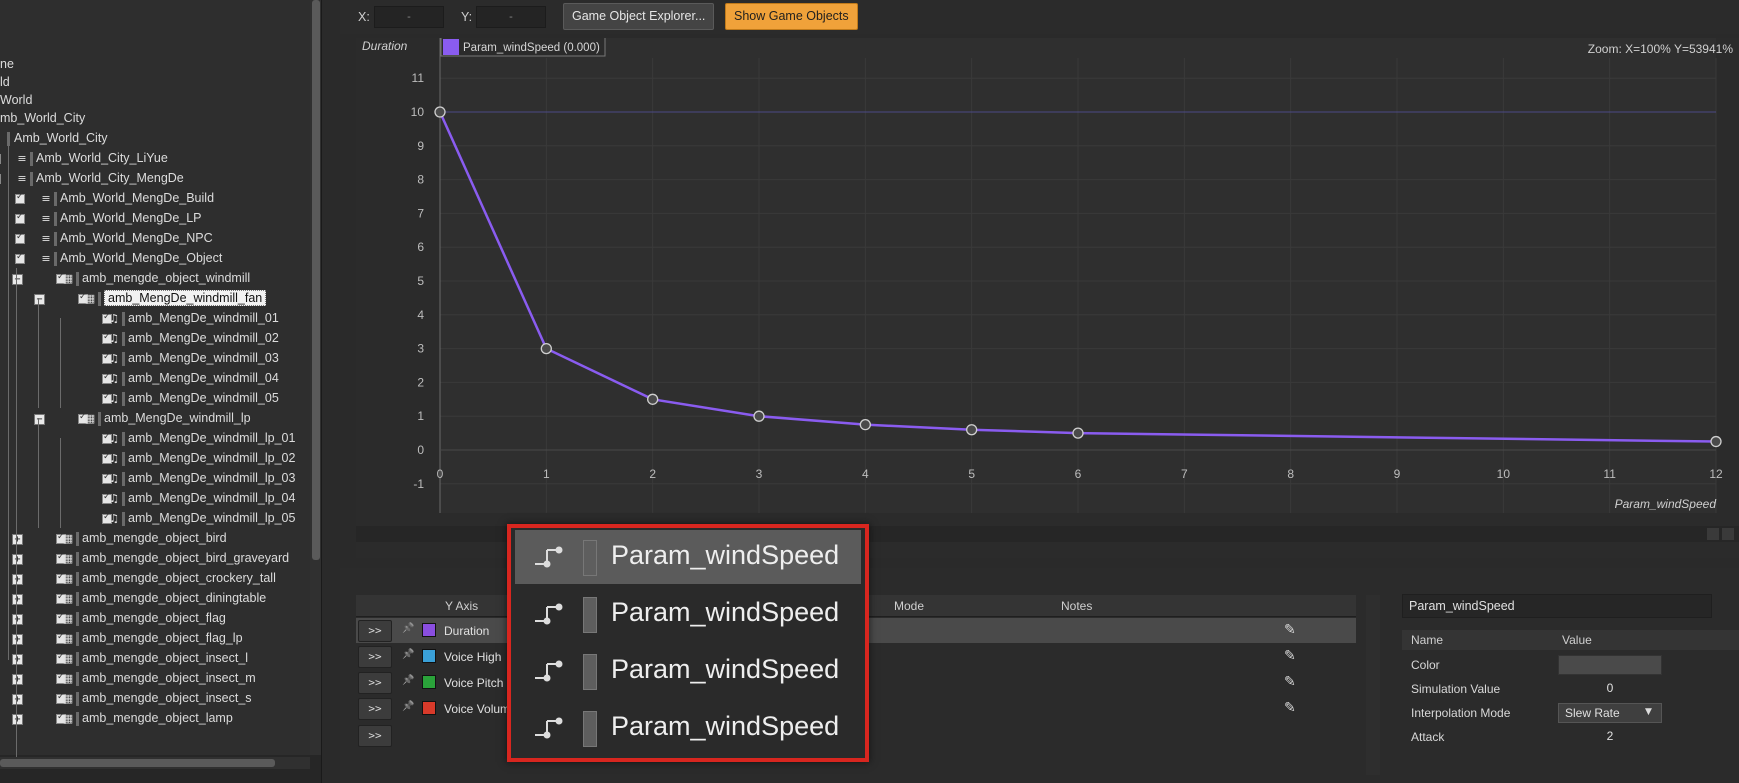 The width and height of the screenshot is (1739, 783). Describe the element at coordinates (155, 259) in the screenshot. I see `tree-item: ≡ Amb_World_MengDe_Object` at that location.